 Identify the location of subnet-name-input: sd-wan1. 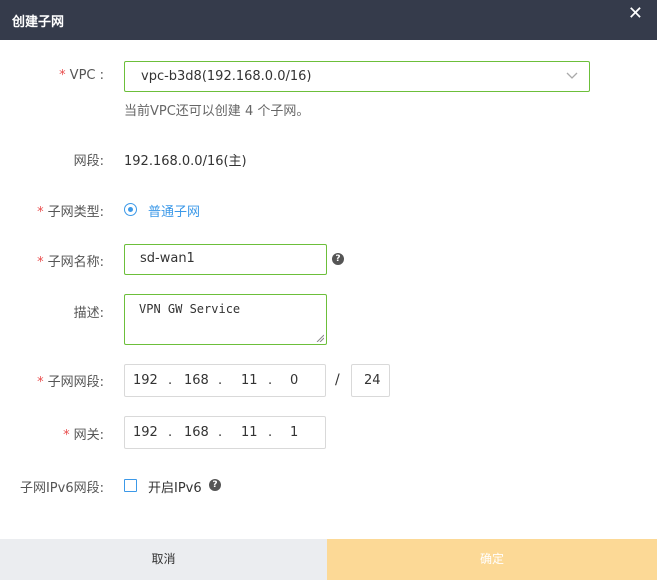
(225, 259).